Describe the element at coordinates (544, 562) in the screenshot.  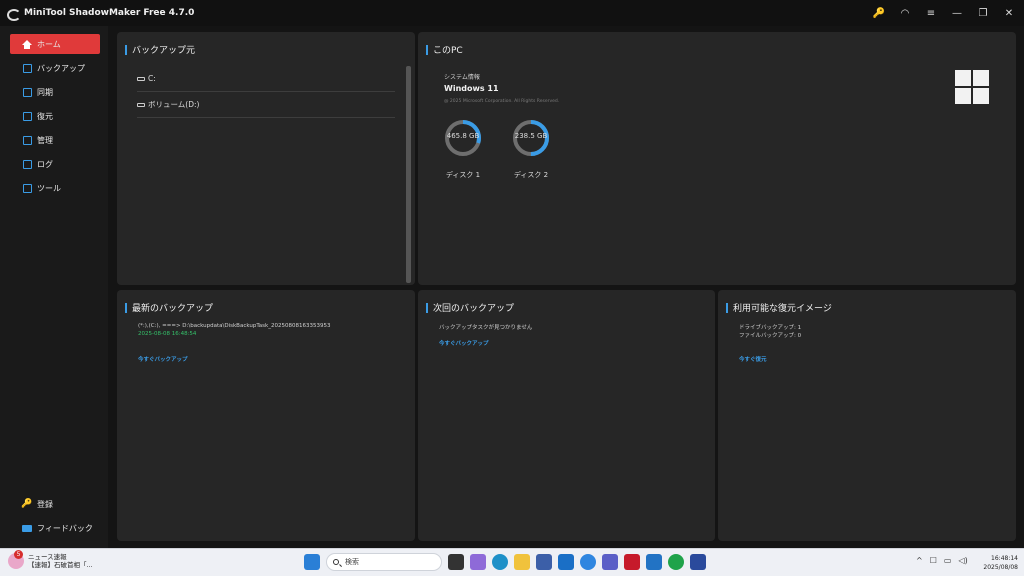
I see `store-icon` at that location.